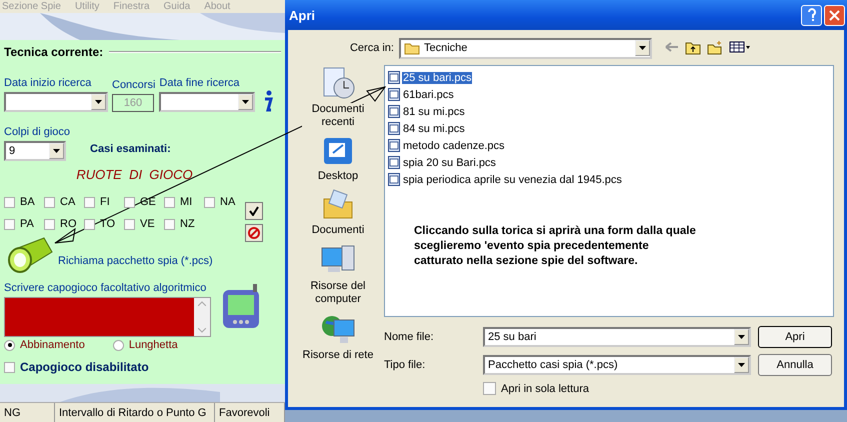 This screenshot has height=422, width=847. Describe the element at coordinates (107, 317) in the screenshot. I see `formula-field` at that location.